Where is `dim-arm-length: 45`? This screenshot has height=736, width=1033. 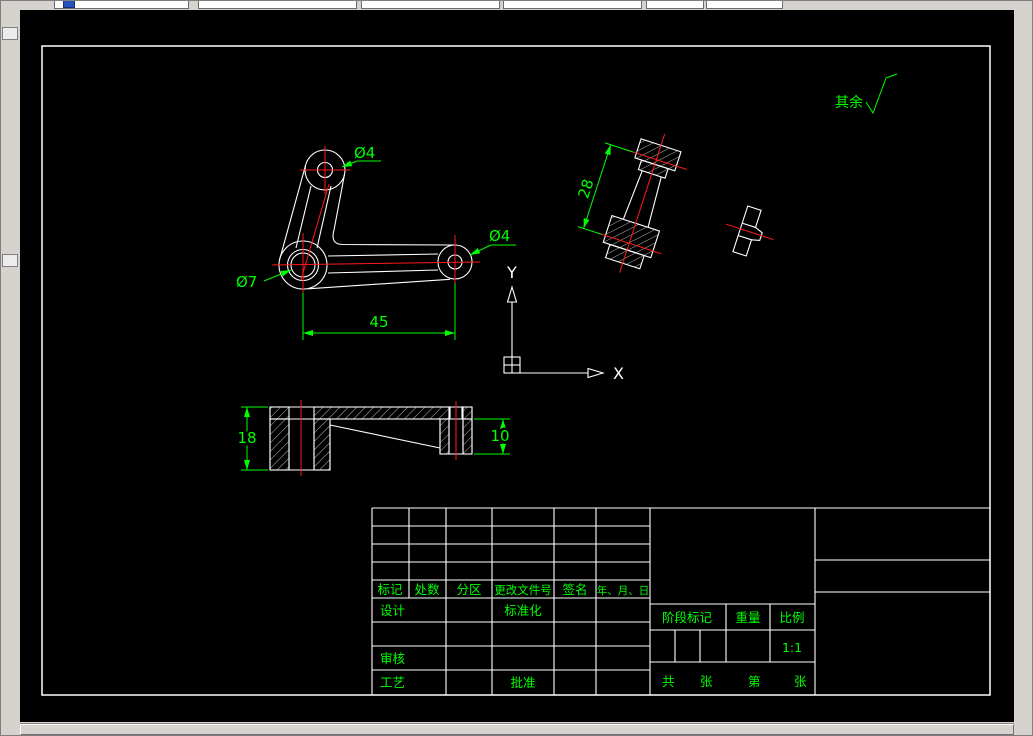 dim-arm-length: 45 is located at coordinates (378, 322).